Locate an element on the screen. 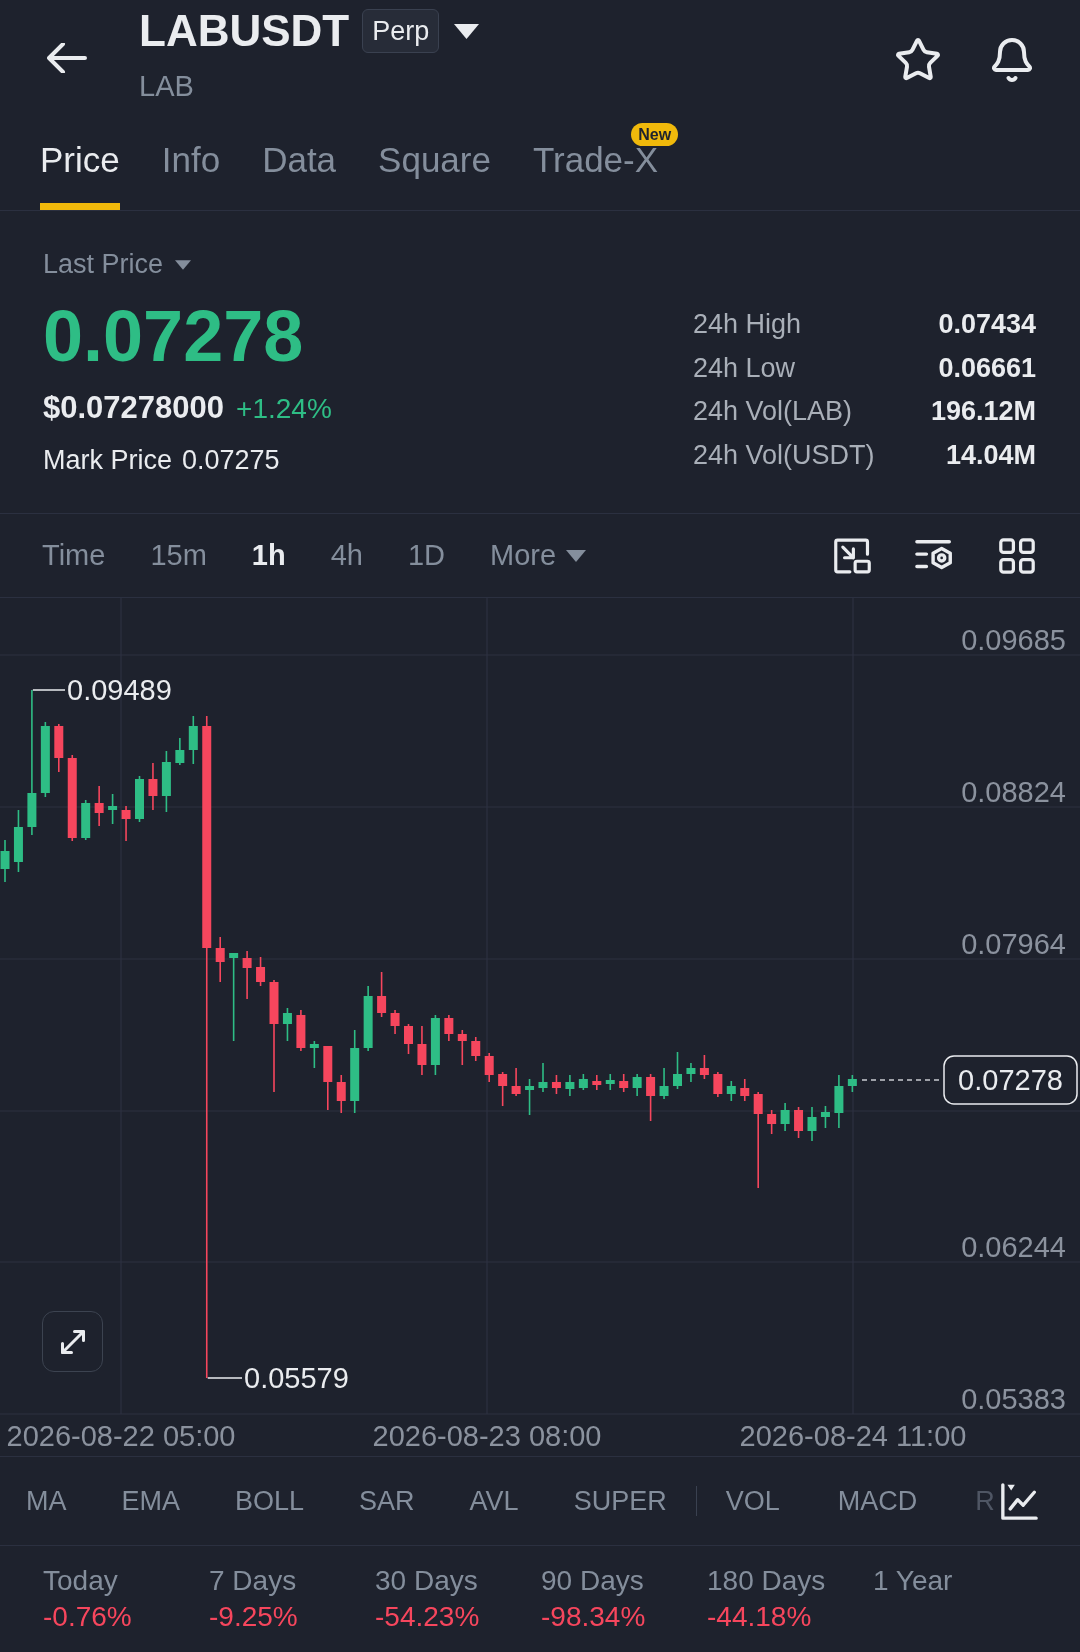 This screenshot has width=1080, height=1652. time-axis-label: 2026-08-23 08:00 is located at coordinates (487, 1436).